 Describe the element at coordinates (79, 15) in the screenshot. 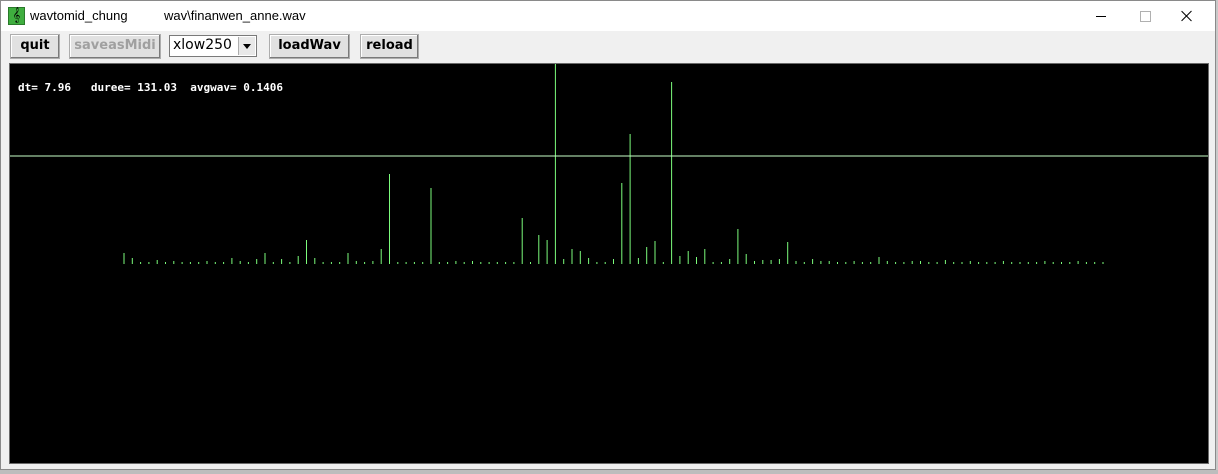

I see `app-title: wavtomid_chung` at that location.